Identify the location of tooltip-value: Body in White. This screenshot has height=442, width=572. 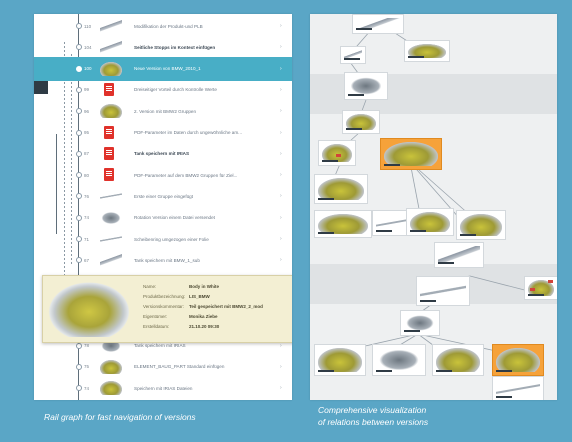
(204, 286).